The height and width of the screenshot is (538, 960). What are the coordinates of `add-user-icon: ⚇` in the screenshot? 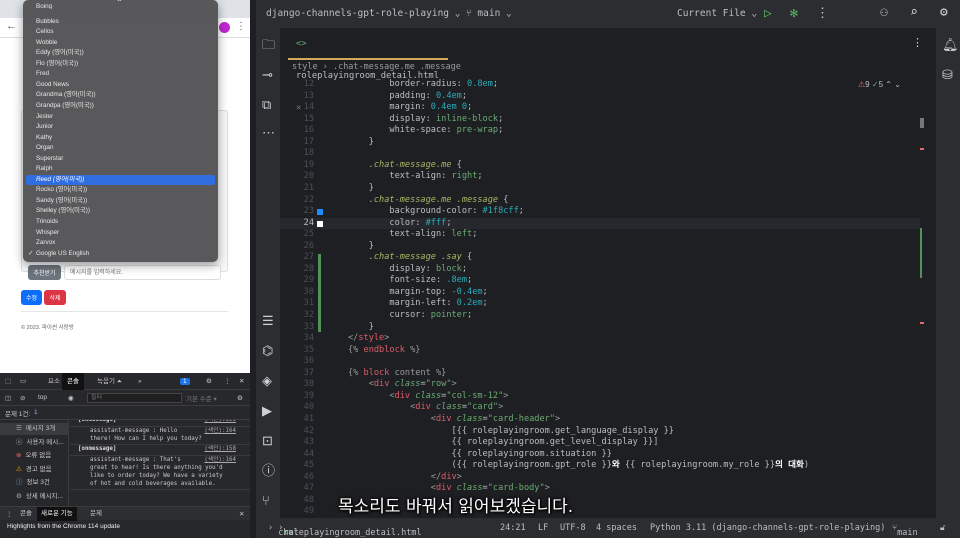 It's located at (884, 12).